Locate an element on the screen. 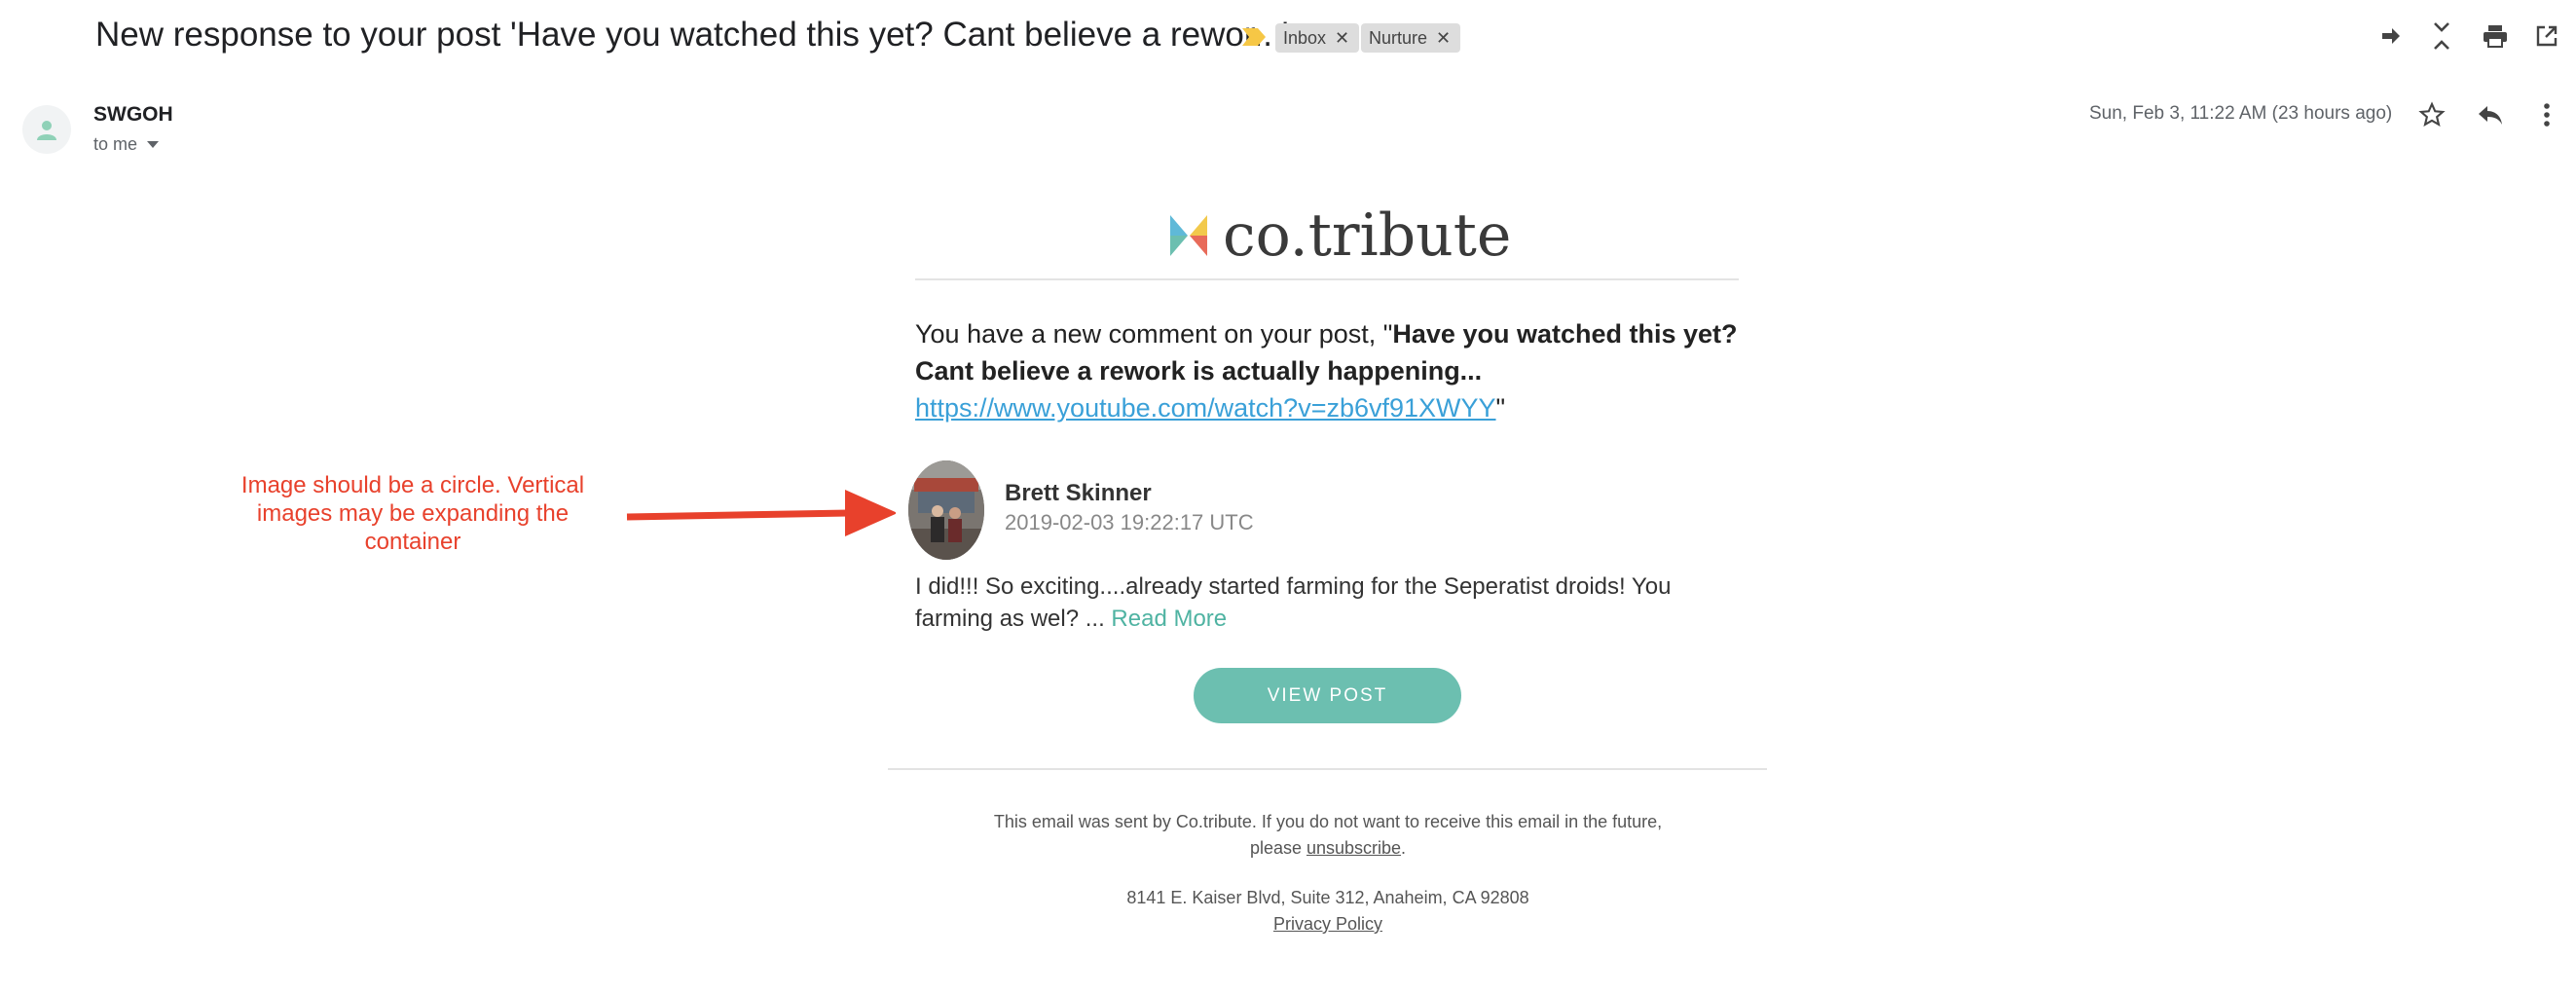  cotribute-logo: co.tribute is located at coordinates (1339, 236).